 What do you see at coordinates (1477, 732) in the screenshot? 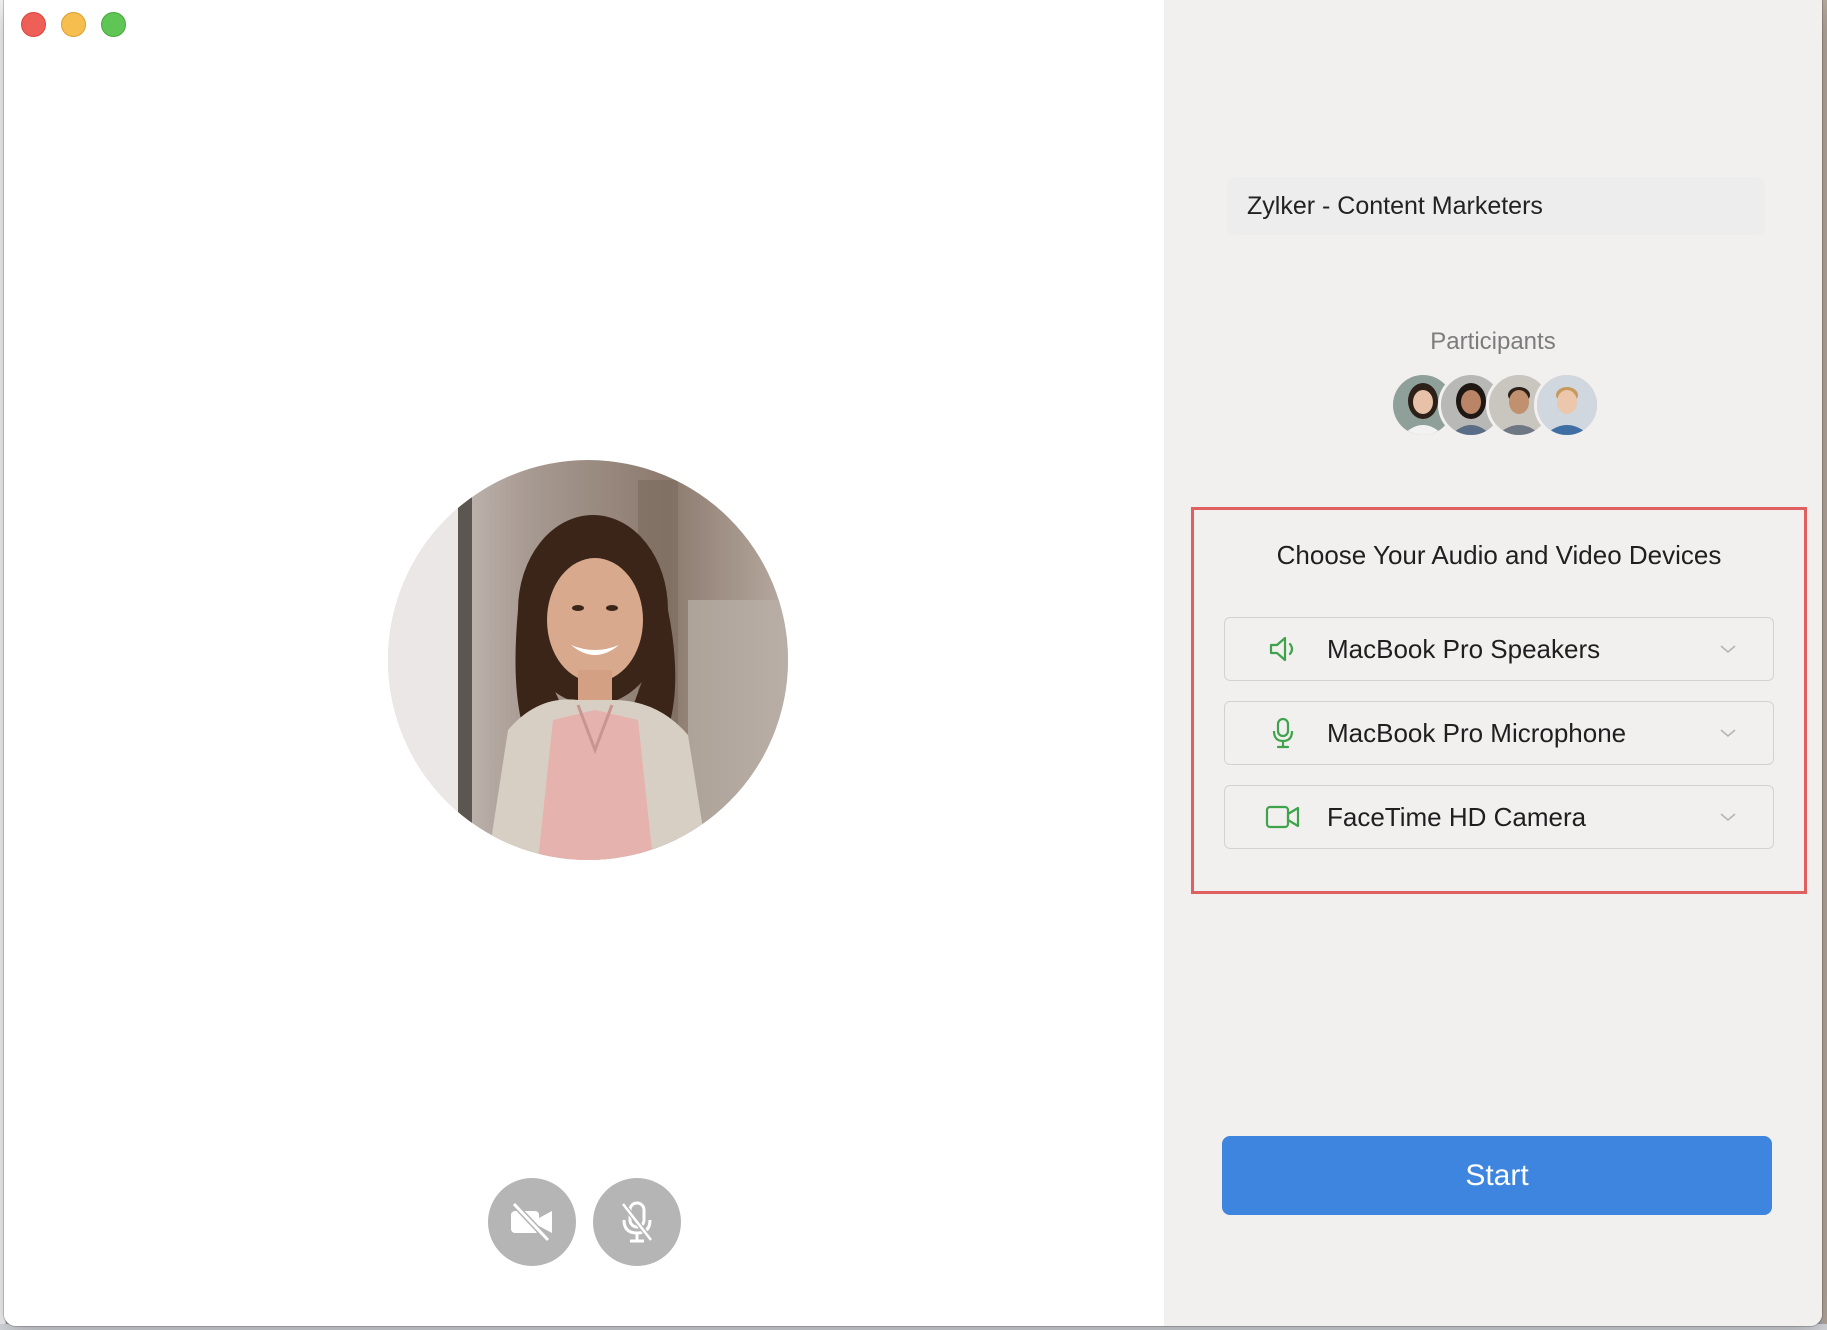
I see `microphone-select-value: MacBook Pro Microphone` at bounding box center [1477, 732].